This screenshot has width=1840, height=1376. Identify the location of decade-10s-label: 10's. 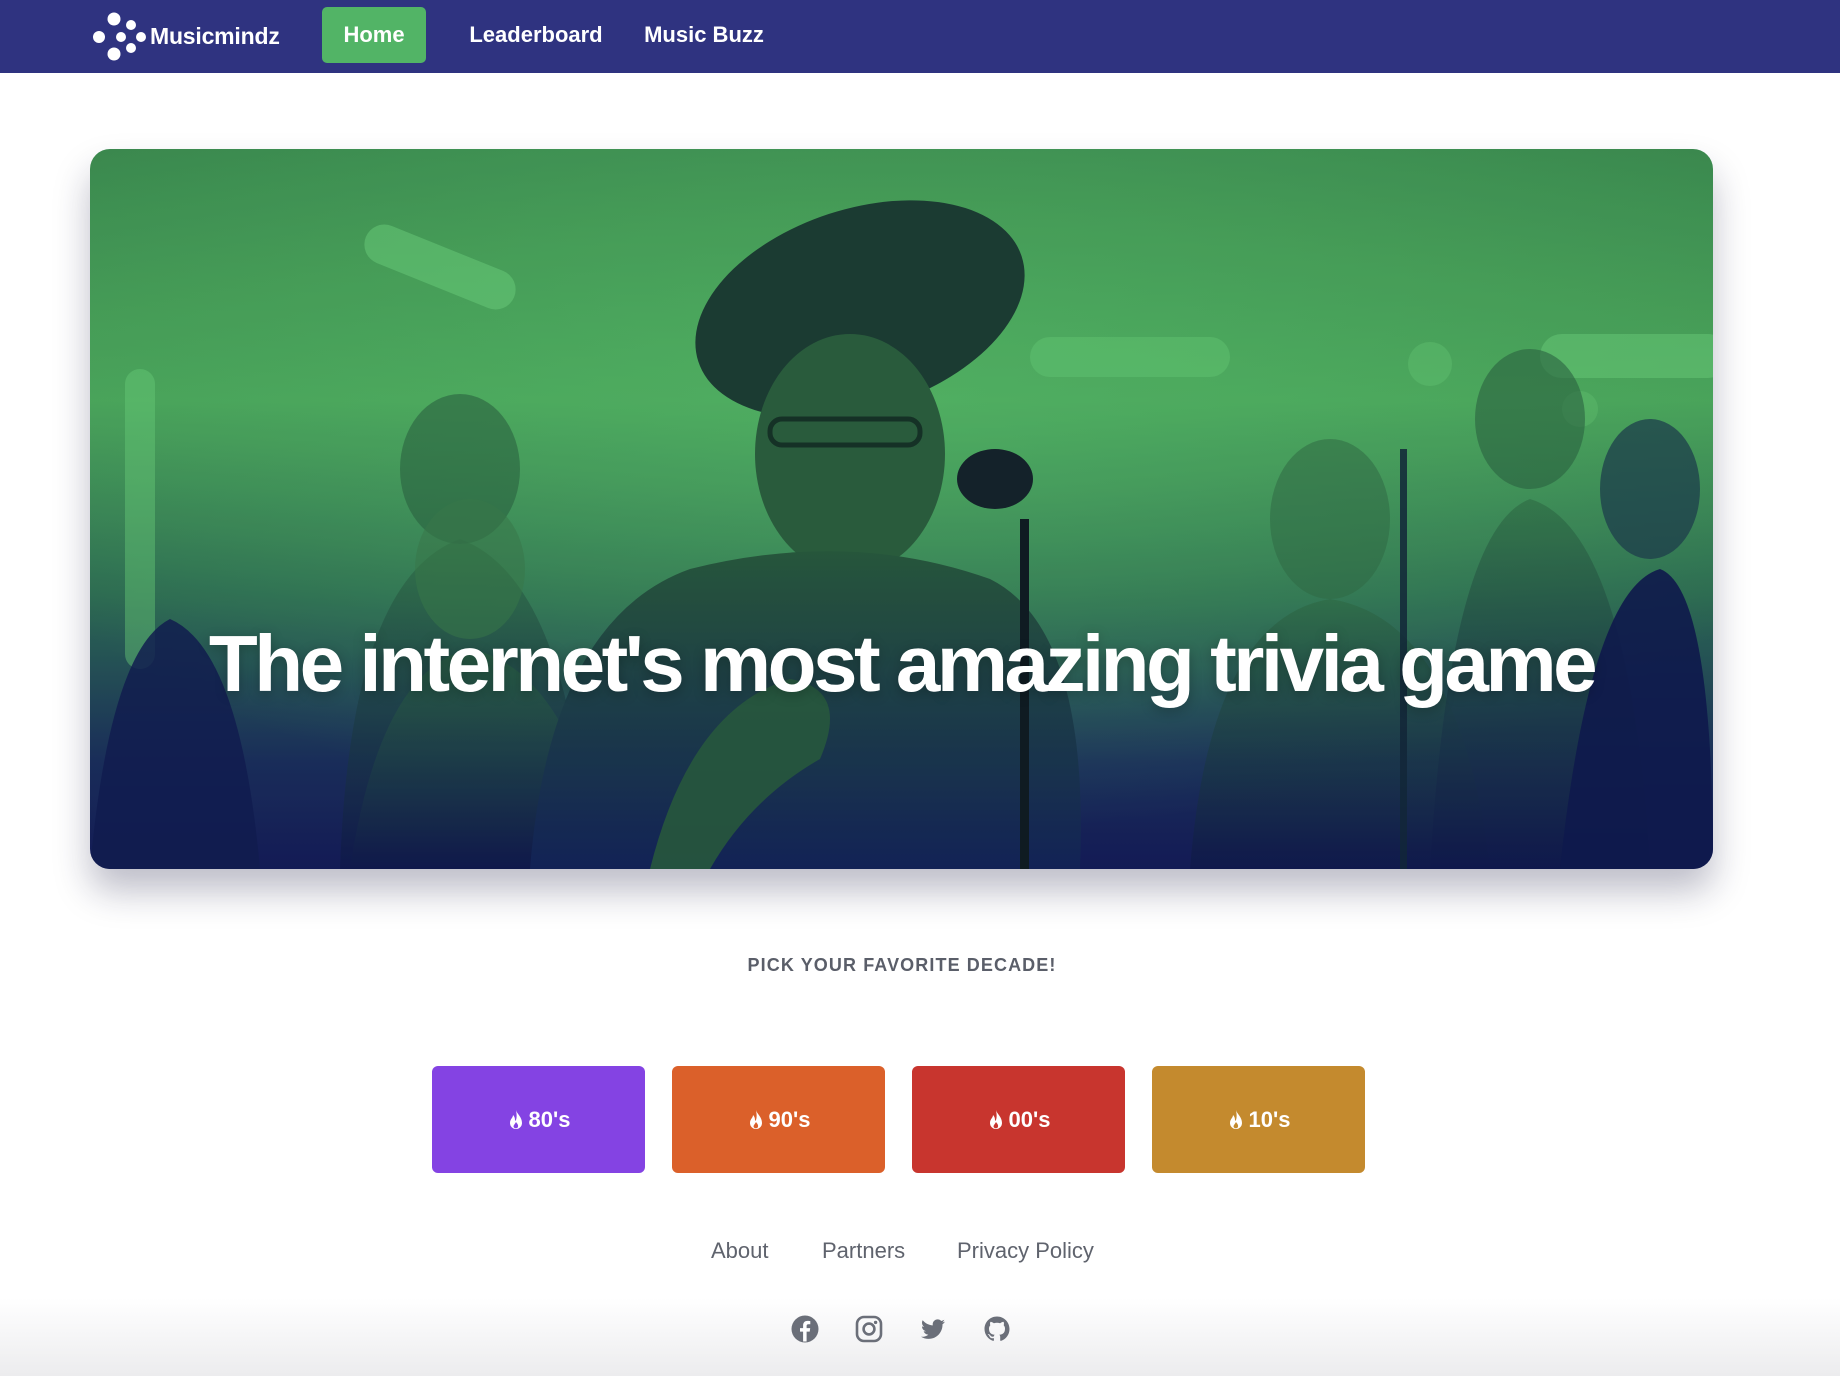
(1269, 1119).